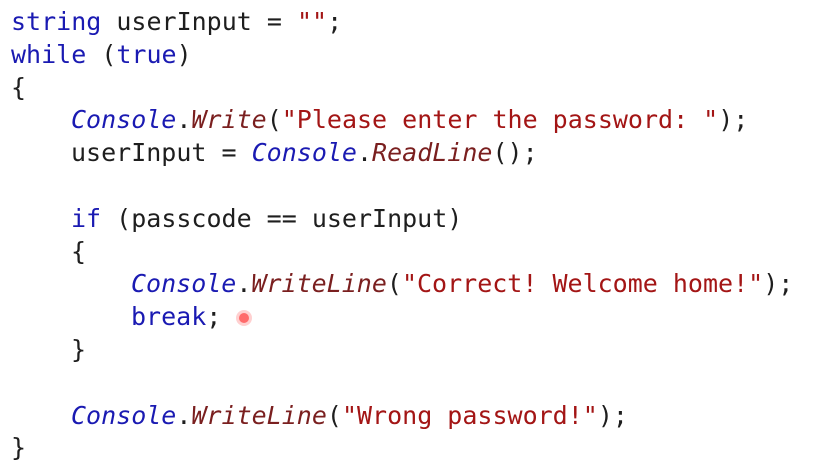 Image resolution: width=813 pixels, height=474 pixels. What do you see at coordinates (515, 153) in the screenshot?
I see `call-close: ();` at bounding box center [515, 153].